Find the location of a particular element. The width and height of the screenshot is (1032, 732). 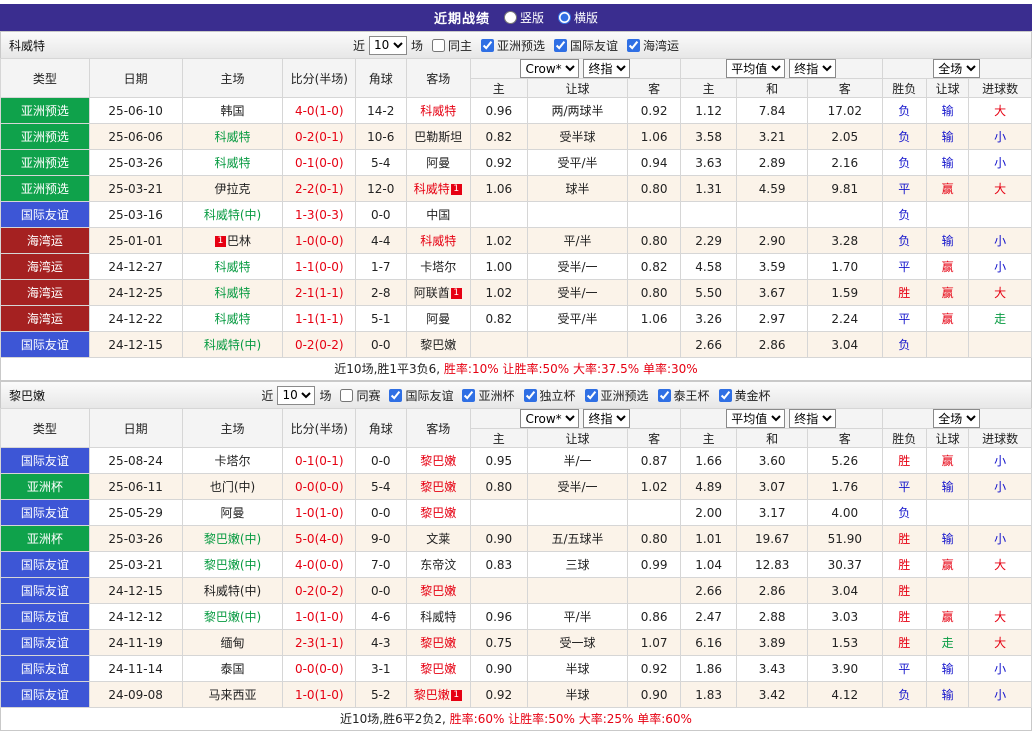

corner-cell: 12-0 is located at coordinates (381, 188).